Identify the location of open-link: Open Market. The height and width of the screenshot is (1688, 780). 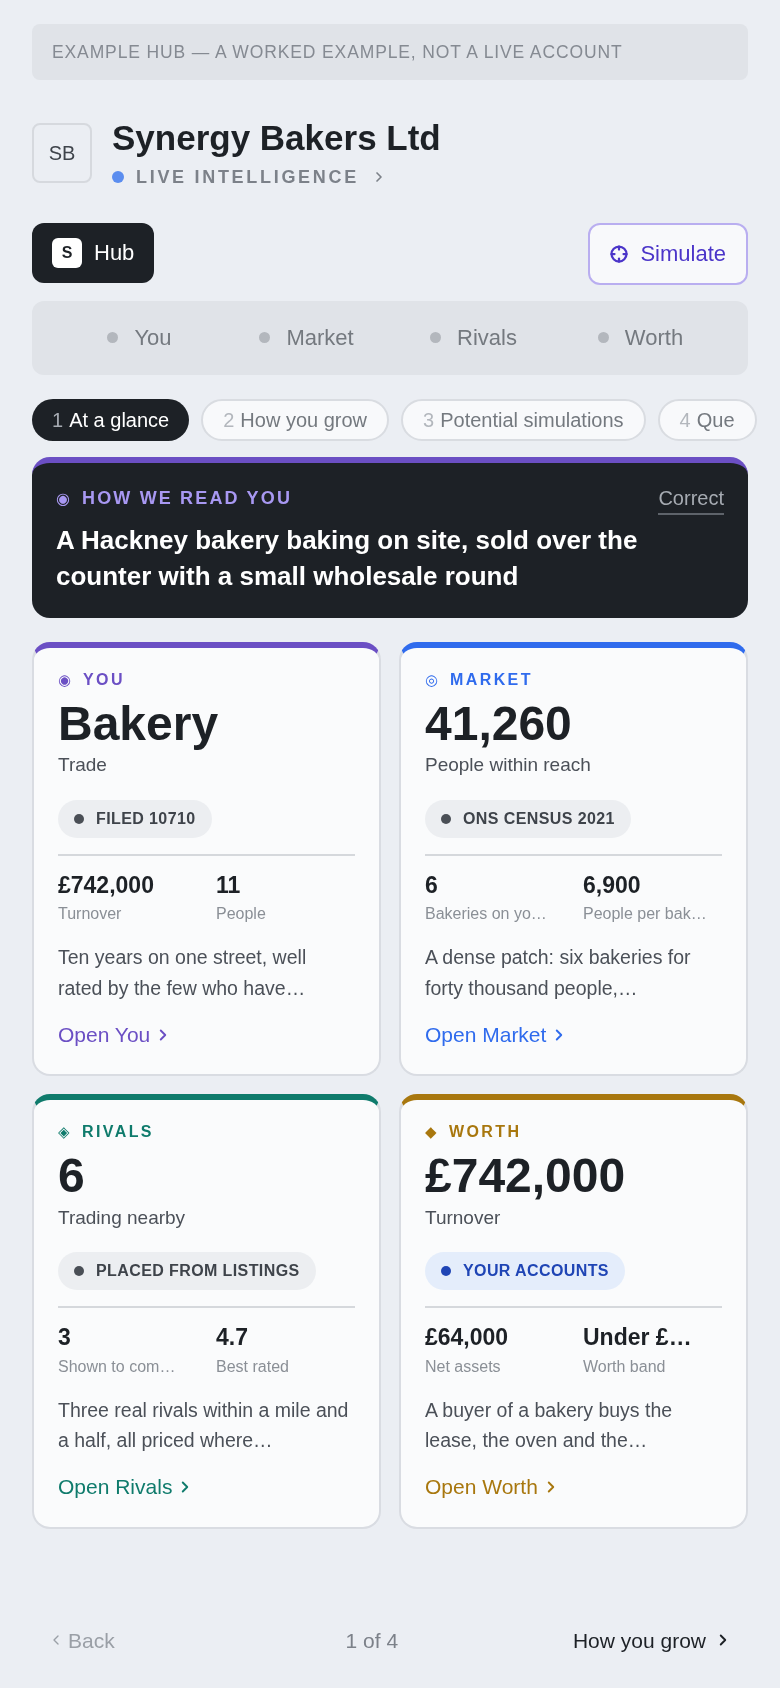
(573, 1034).